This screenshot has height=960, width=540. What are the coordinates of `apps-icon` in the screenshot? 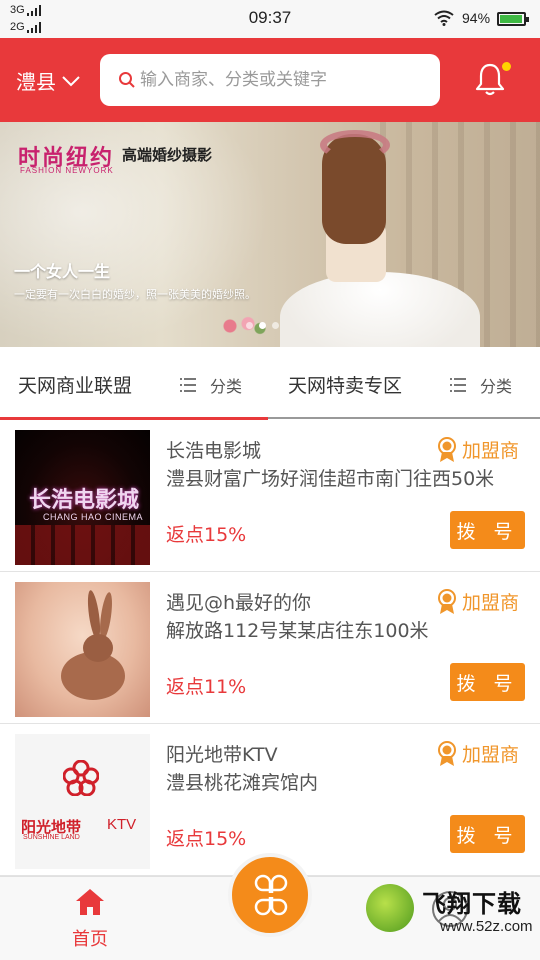 It's located at (271, 895).